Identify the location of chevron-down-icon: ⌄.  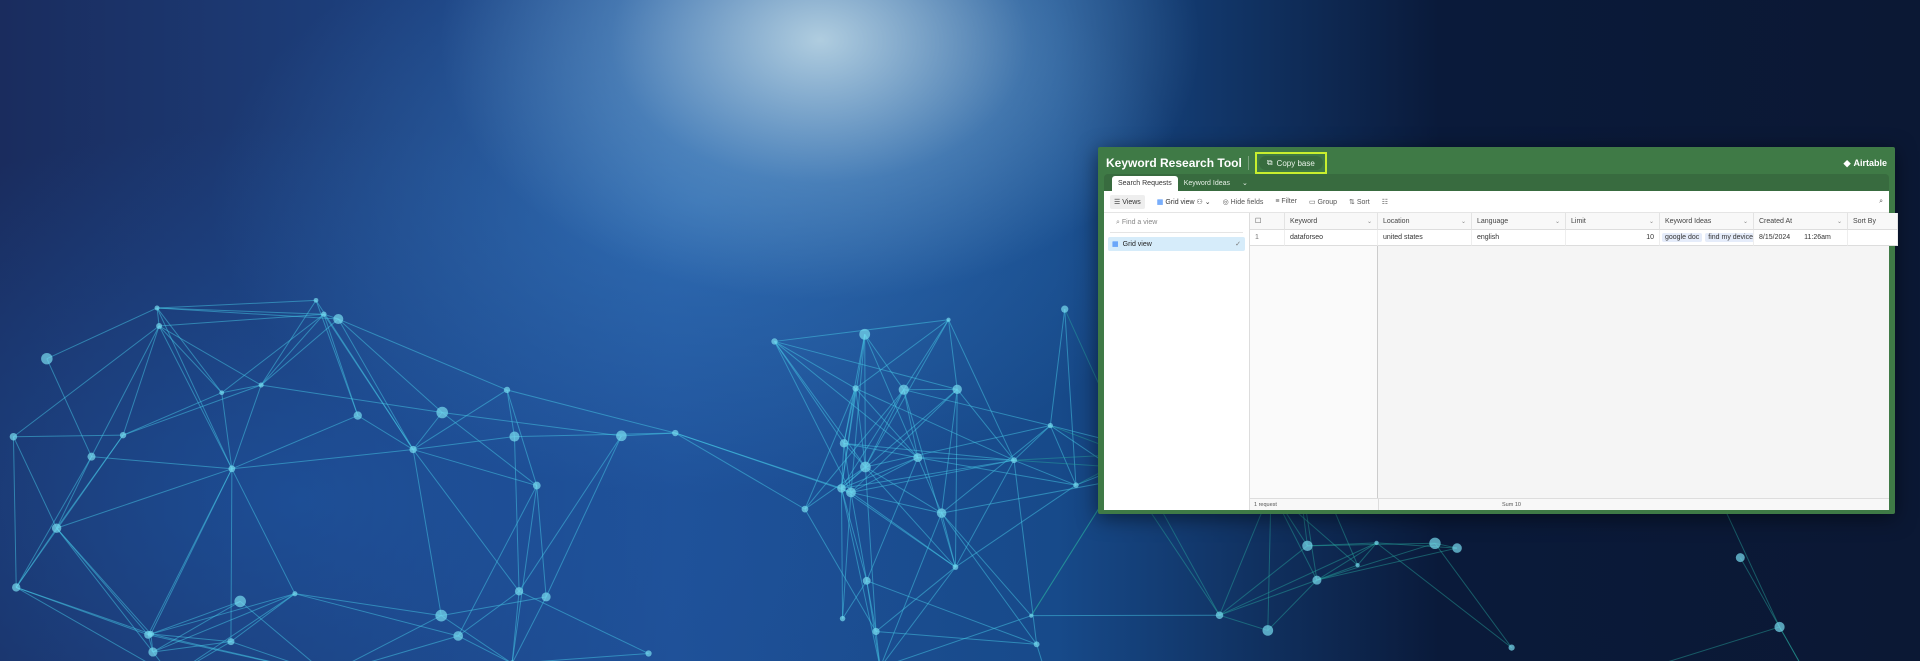
(1557, 221).